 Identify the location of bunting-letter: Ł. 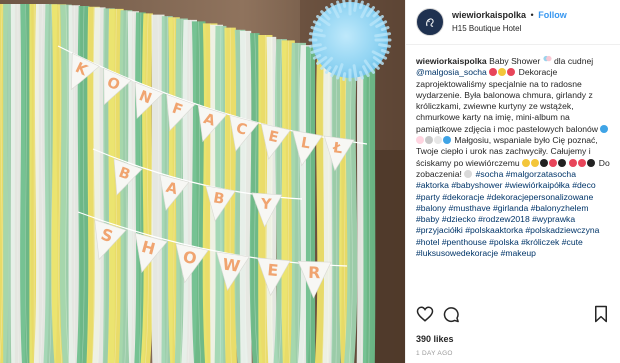
(337, 148).